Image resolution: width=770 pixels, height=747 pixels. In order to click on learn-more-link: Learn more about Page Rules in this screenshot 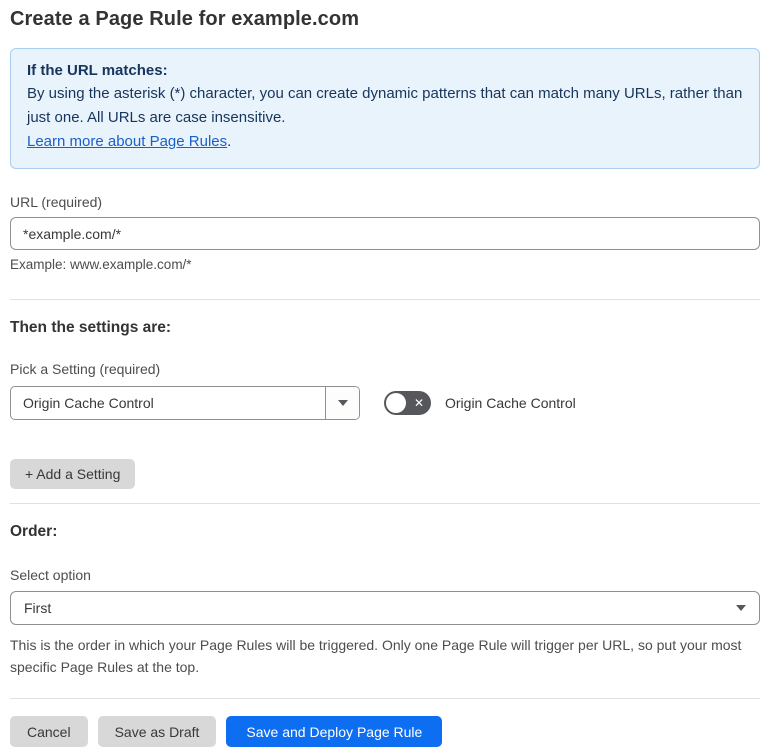, I will do `click(127, 141)`.